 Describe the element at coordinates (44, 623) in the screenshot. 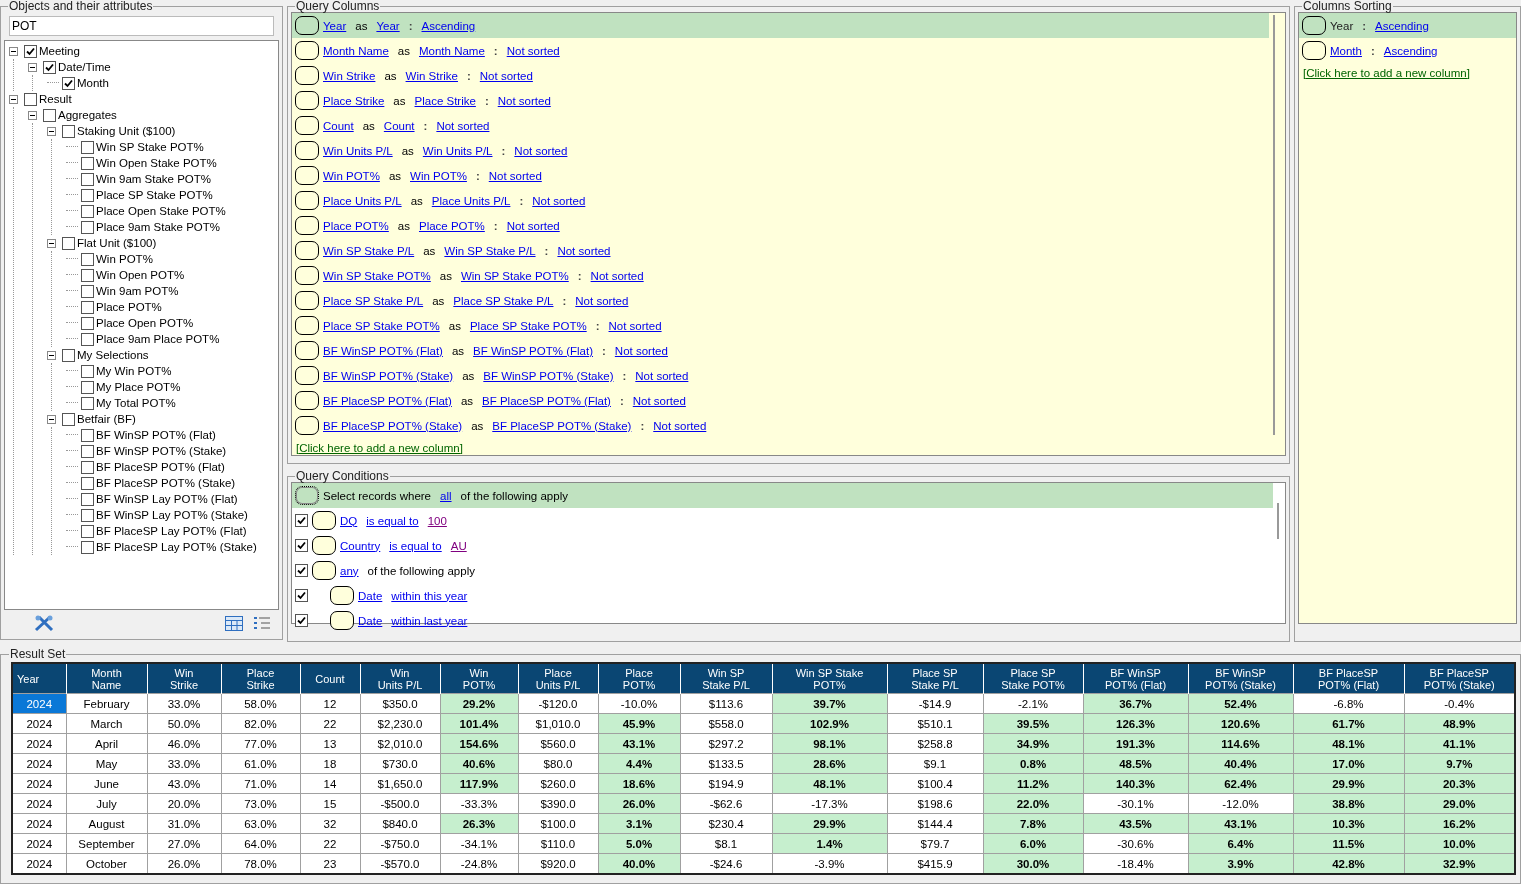

I see `tools-icon` at that location.